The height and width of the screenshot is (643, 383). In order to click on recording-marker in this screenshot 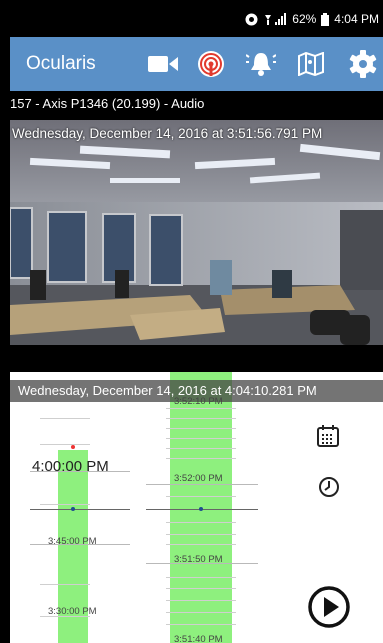, I will do `click(73, 447)`.